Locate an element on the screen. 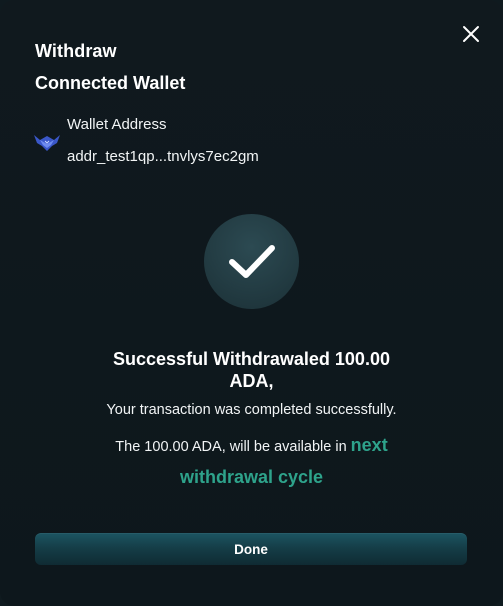 The image size is (503, 606). success-title-line1: Successful Withdrawaled 100.00 is located at coordinates (251, 359).